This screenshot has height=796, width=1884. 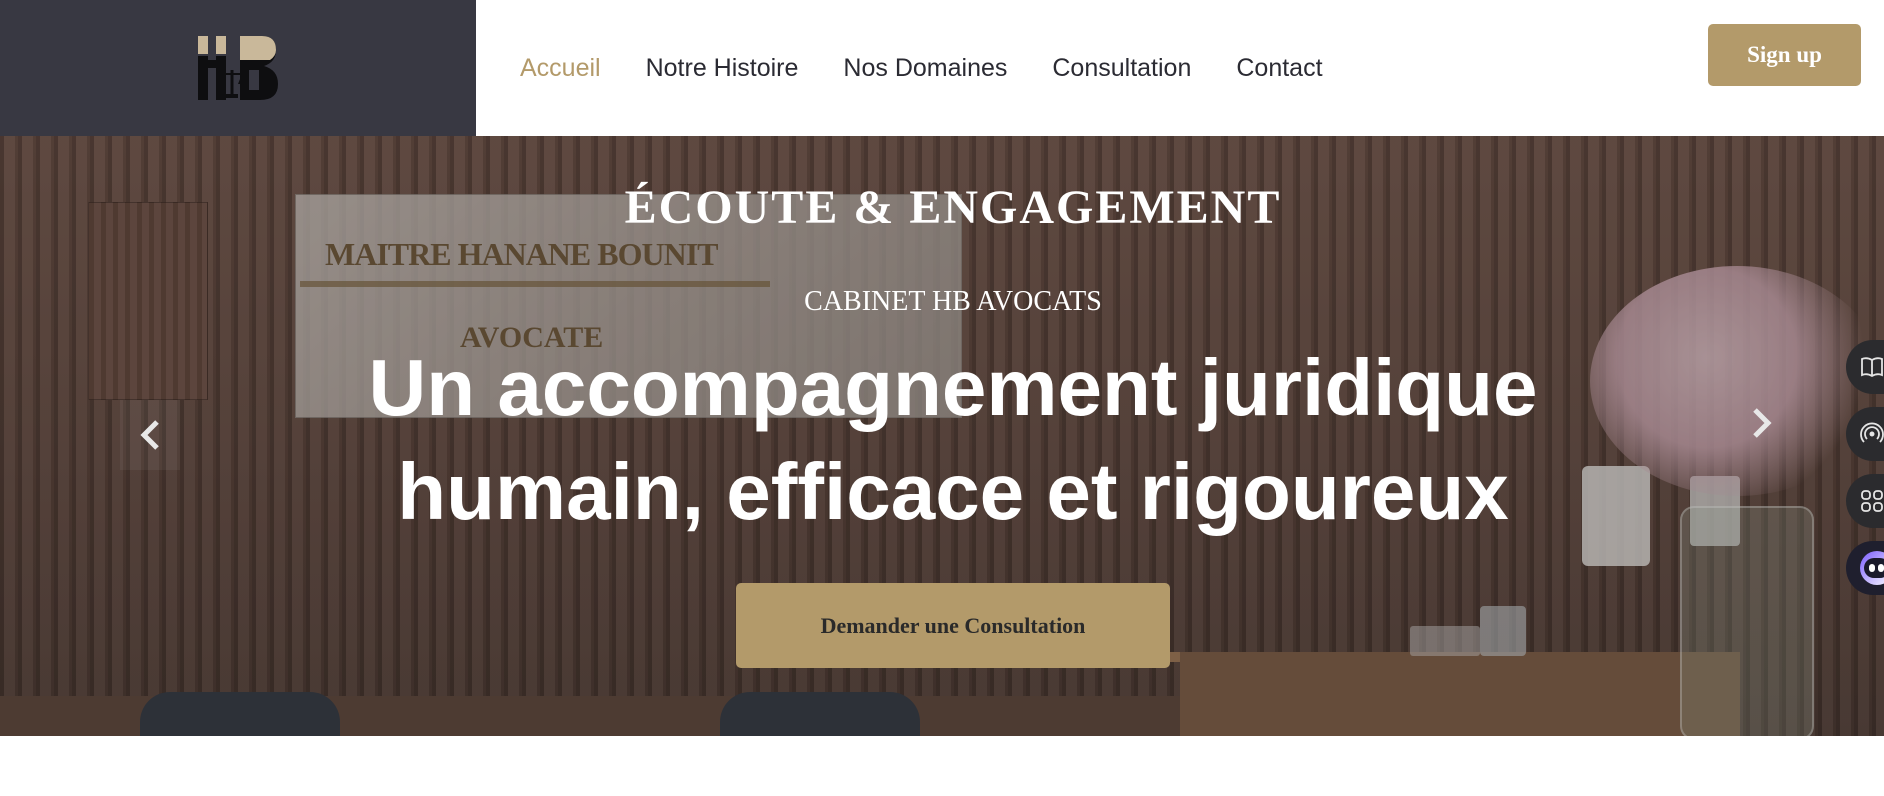 What do you see at coordinates (953, 625) in the screenshot?
I see `request-consultation-button: Demander une Consultation` at bounding box center [953, 625].